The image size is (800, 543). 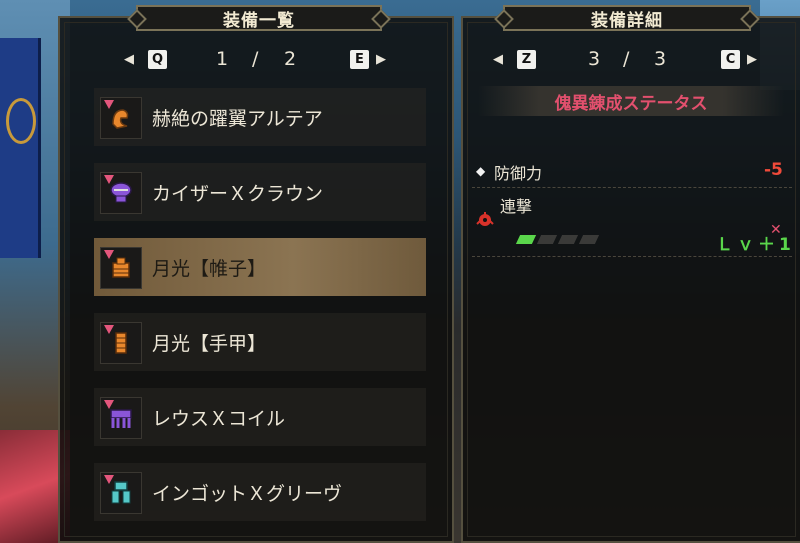 What do you see at coordinates (381, 59) in the screenshot?
I see `page-next-arrow-icon: ▶` at bounding box center [381, 59].